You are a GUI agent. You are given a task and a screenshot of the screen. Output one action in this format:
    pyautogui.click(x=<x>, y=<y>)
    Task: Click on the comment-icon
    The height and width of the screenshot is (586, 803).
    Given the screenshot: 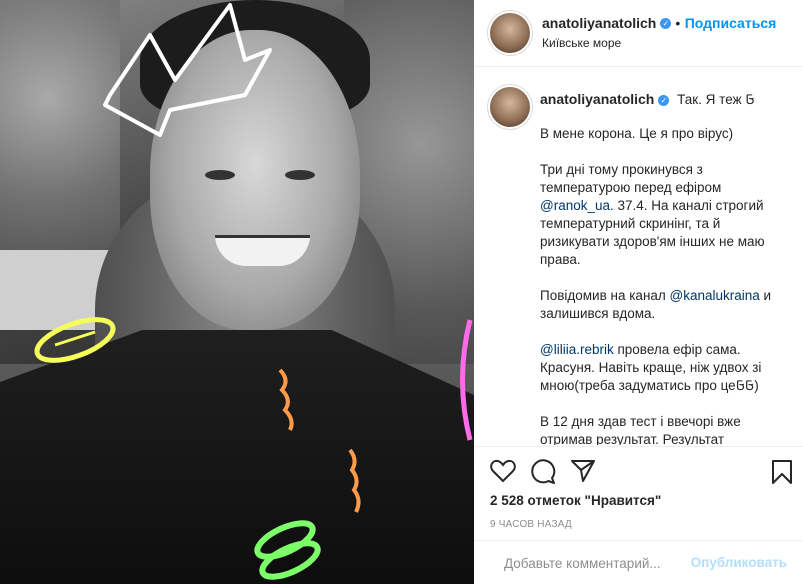 What is the action you would take?
    pyautogui.click(x=543, y=472)
    